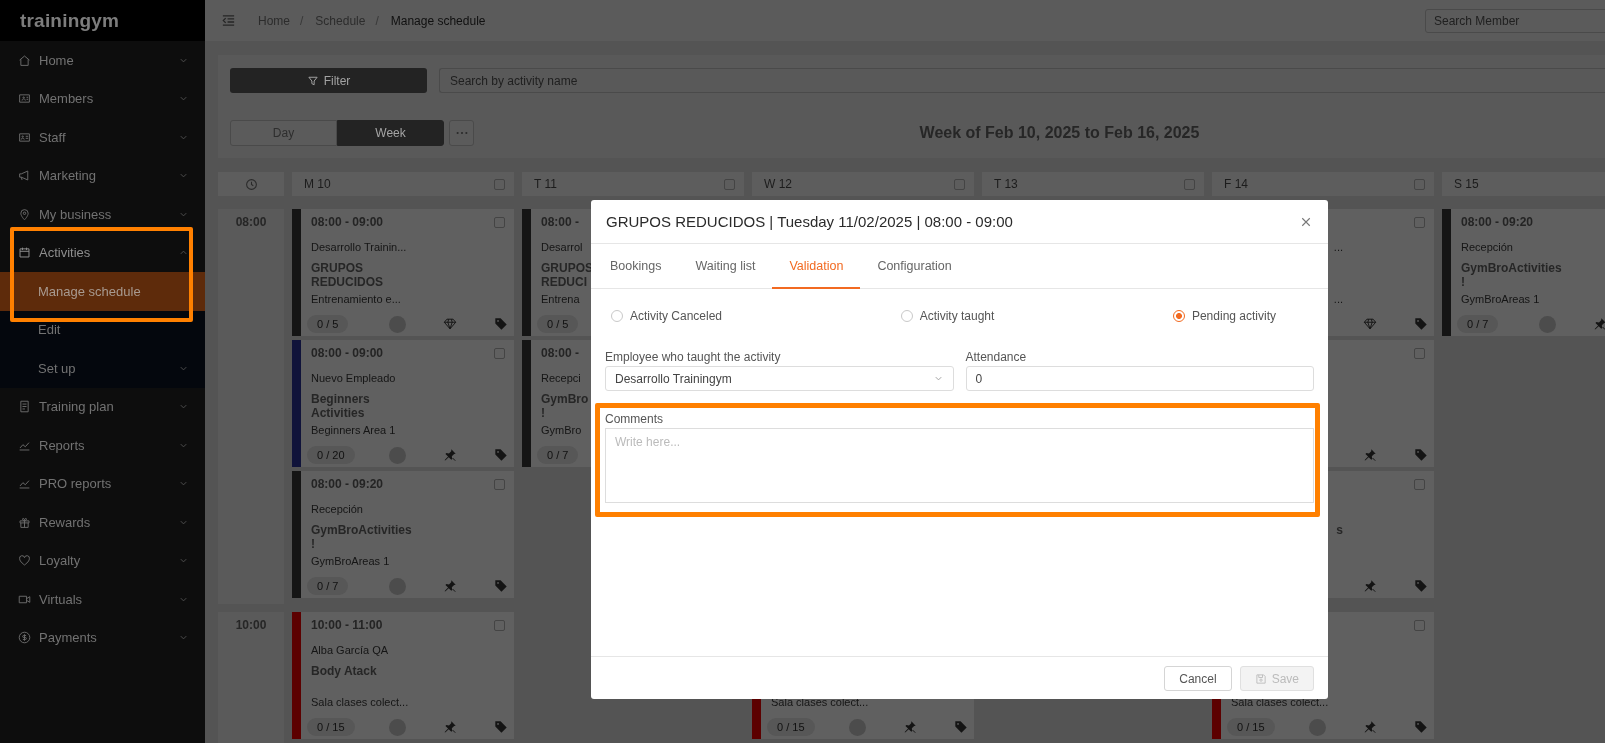 The image size is (1605, 743). What do you see at coordinates (634, 419) in the screenshot?
I see `field-label: Comments` at bounding box center [634, 419].